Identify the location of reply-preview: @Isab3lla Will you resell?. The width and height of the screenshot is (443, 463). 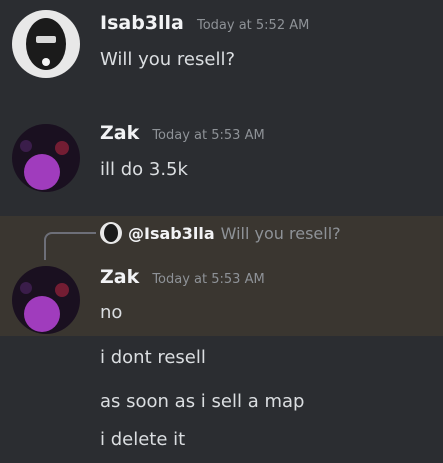
(220, 233).